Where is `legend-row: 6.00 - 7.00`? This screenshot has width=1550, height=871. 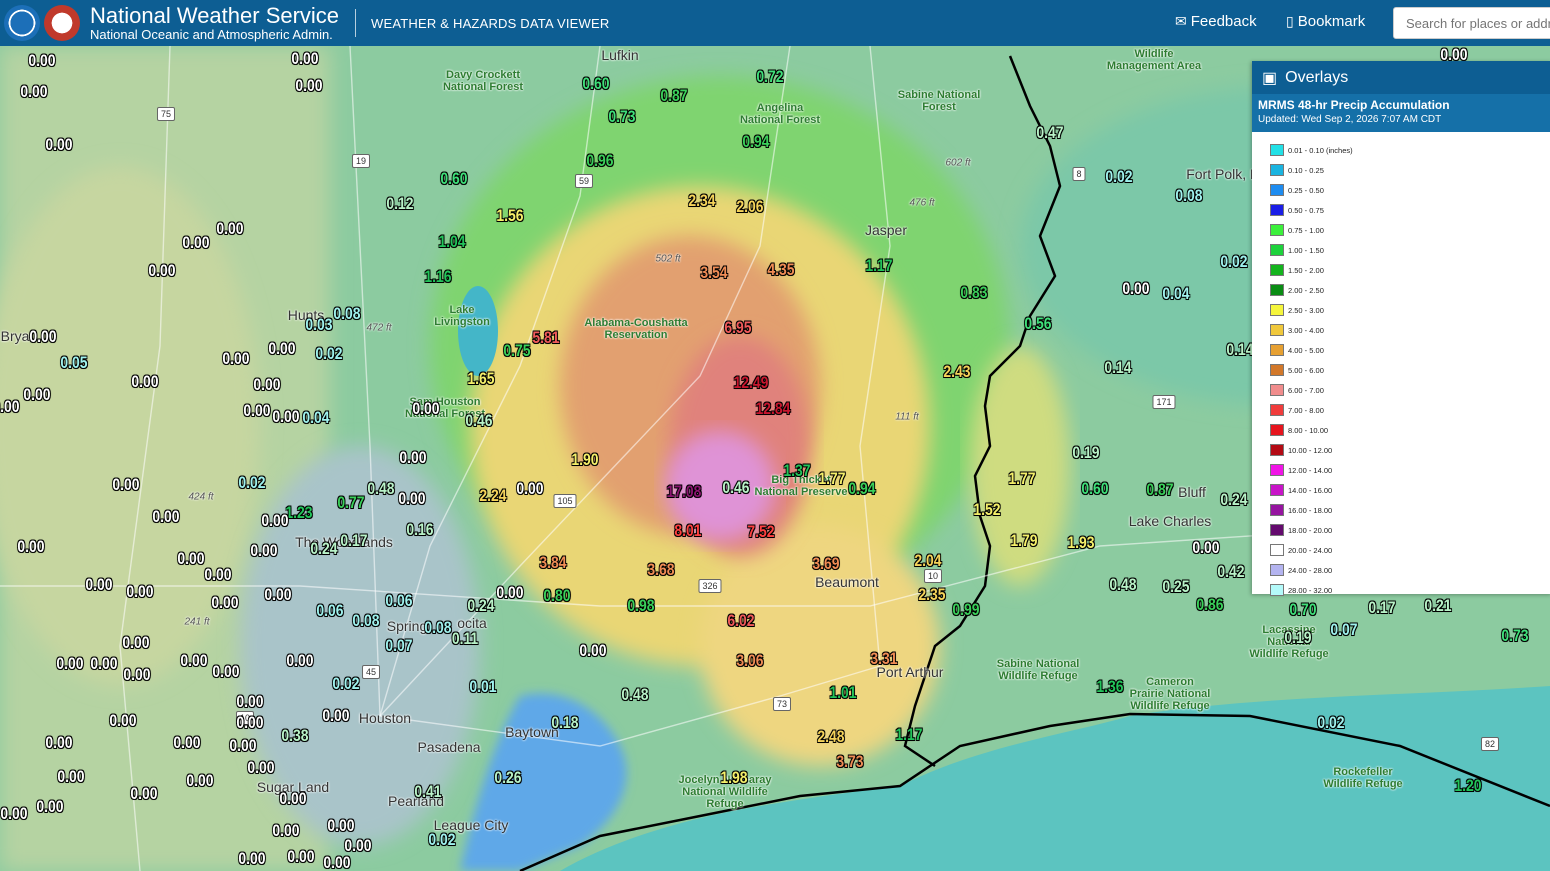 legend-row: 6.00 - 7.00 is located at coordinates (1410, 390).